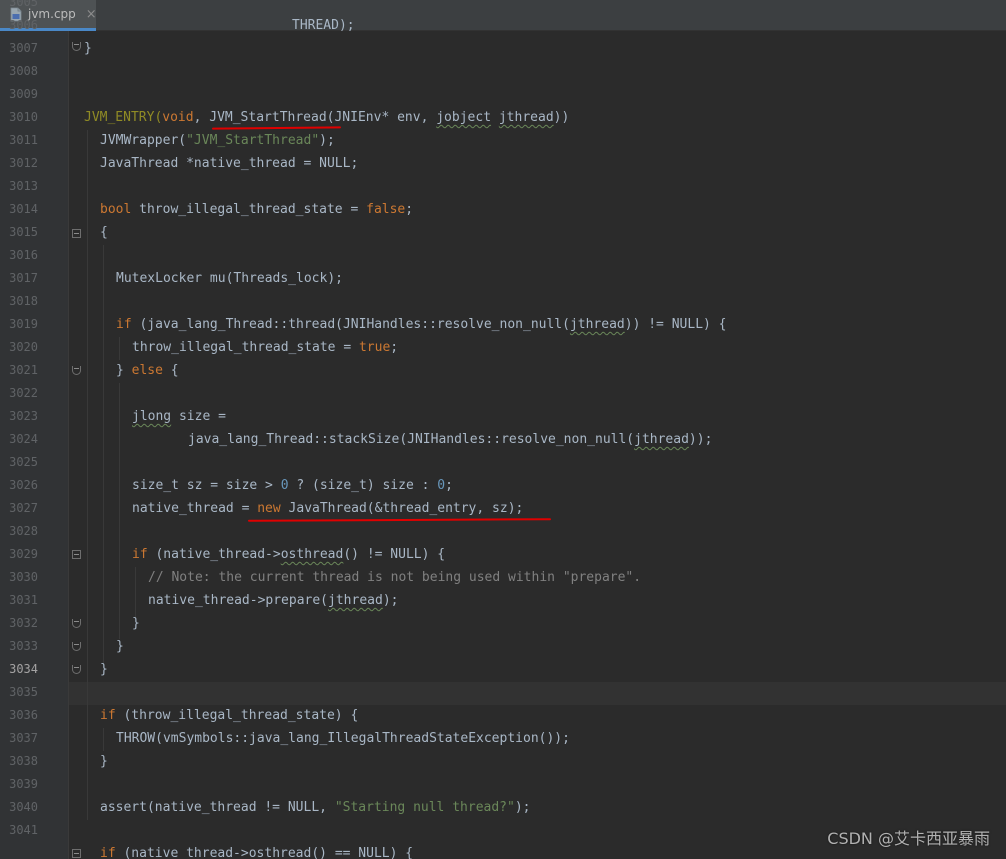  Describe the element at coordinates (198, 416) in the screenshot. I see `code-token: size =` at that location.